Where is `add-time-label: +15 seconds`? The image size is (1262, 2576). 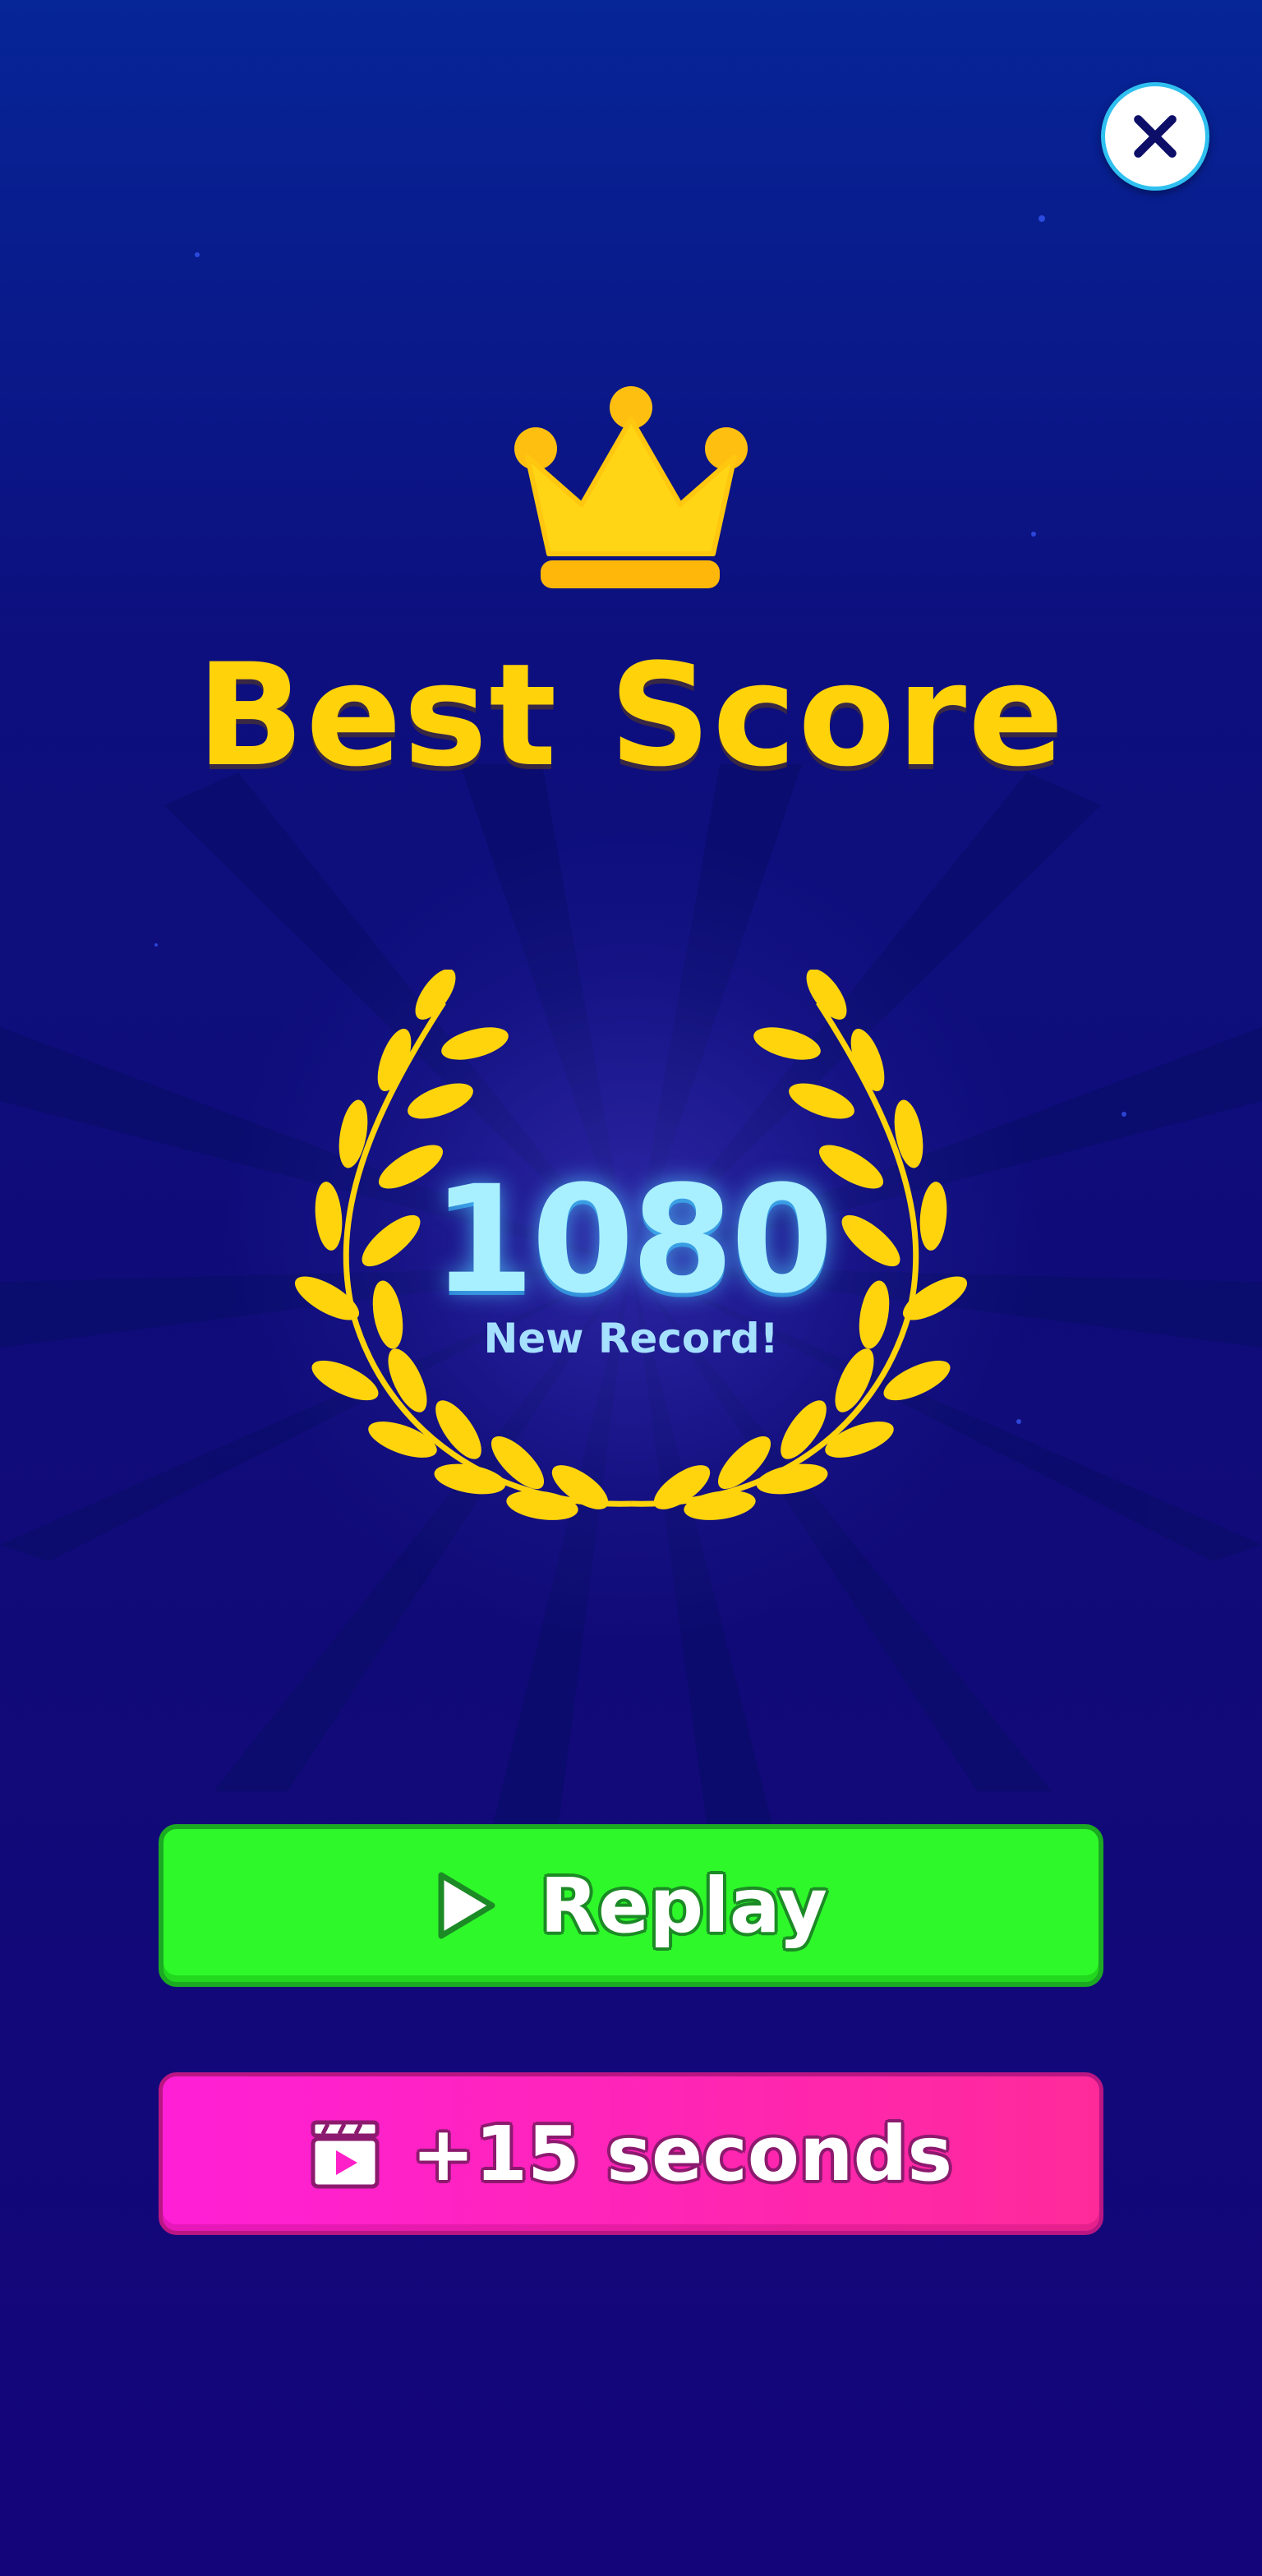 add-time-label: +15 seconds is located at coordinates (682, 2153).